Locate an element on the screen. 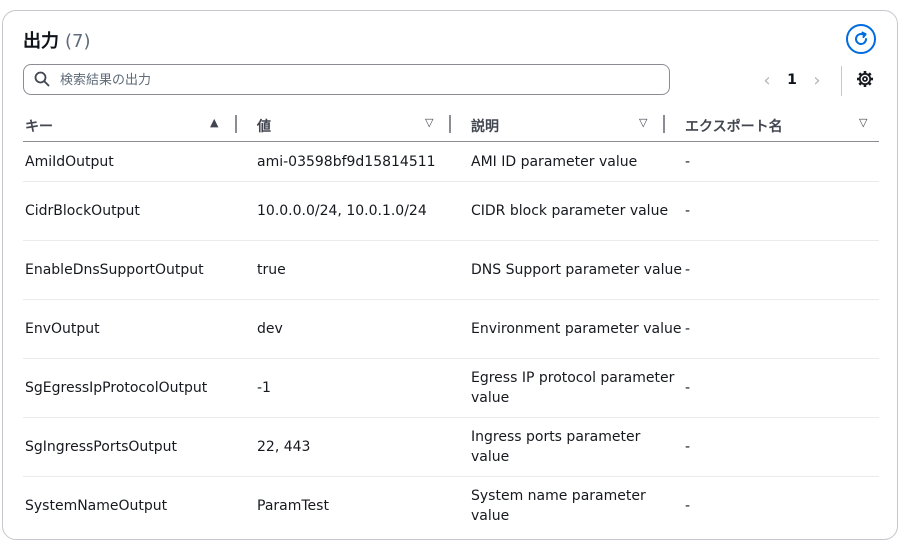  cell-value: ParamTest is located at coordinates (293, 506).